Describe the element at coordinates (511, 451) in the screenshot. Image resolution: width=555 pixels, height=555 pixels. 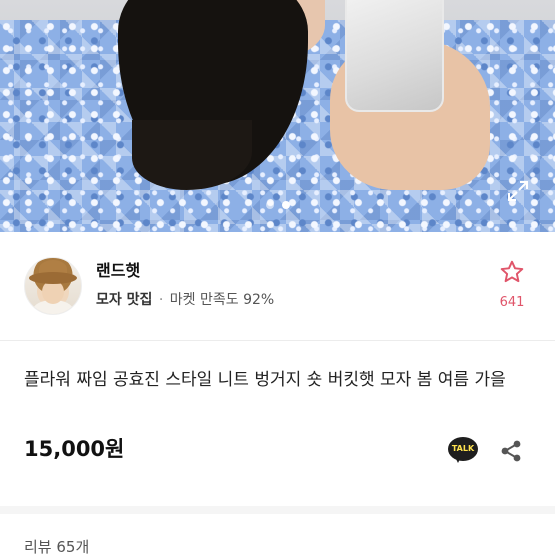
I see `share-icon` at that location.